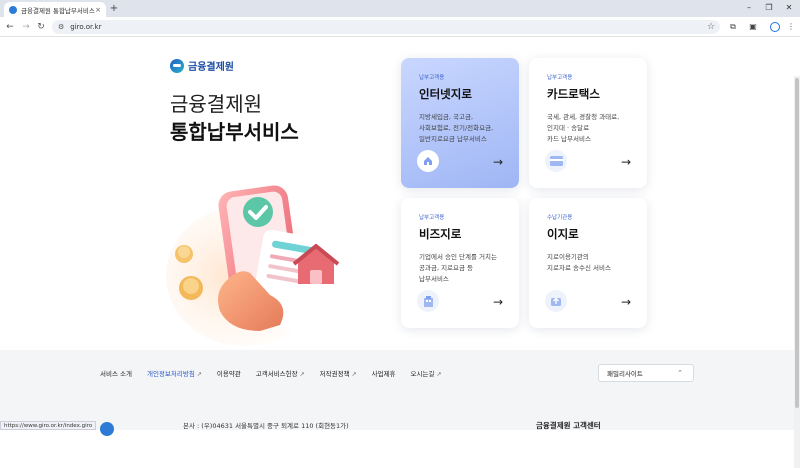  I want to click on site-logo: 금융결제원, so click(202, 65).